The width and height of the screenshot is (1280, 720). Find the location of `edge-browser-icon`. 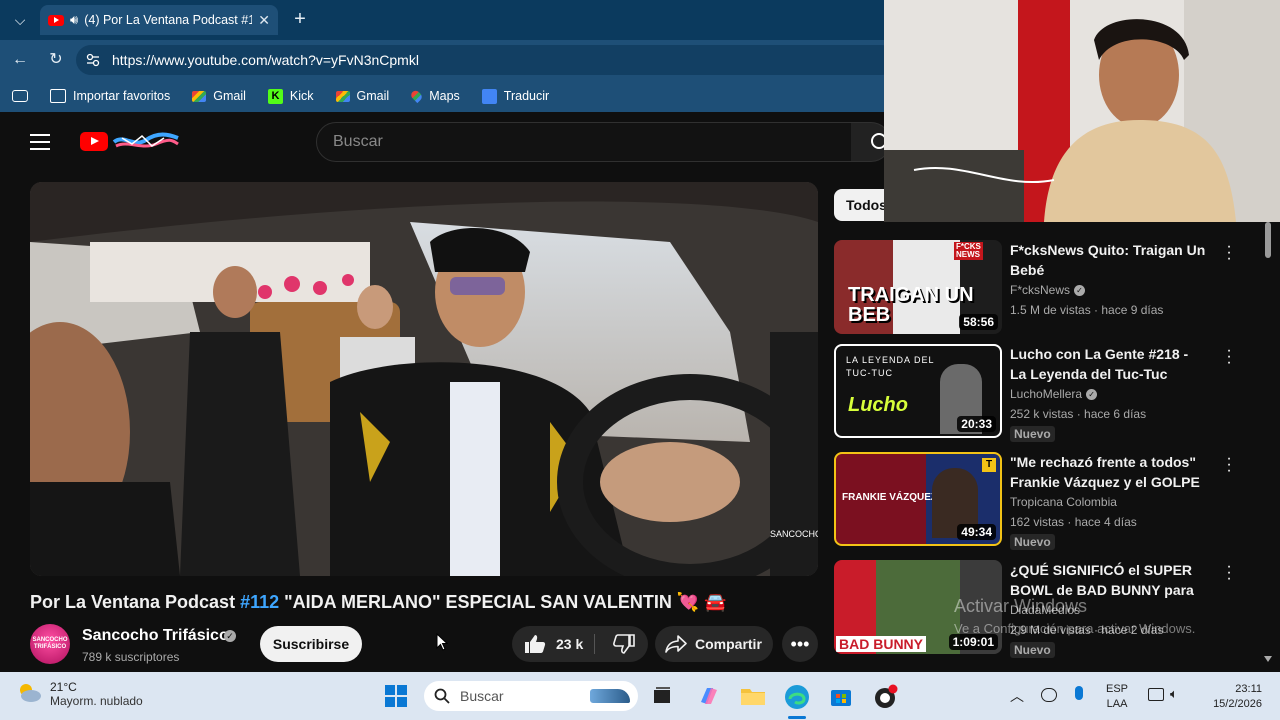

edge-browser-icon is located at coordinates (796, 696).